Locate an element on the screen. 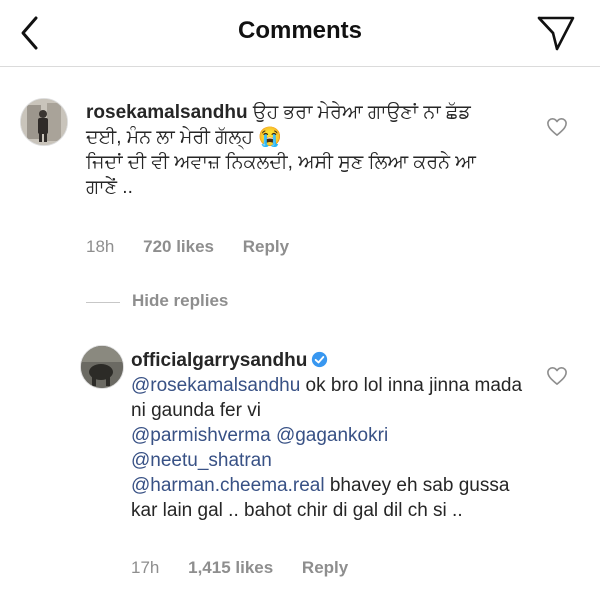  comment-meta: 18h 720 likes Reply is located at coordinates (199, 247).